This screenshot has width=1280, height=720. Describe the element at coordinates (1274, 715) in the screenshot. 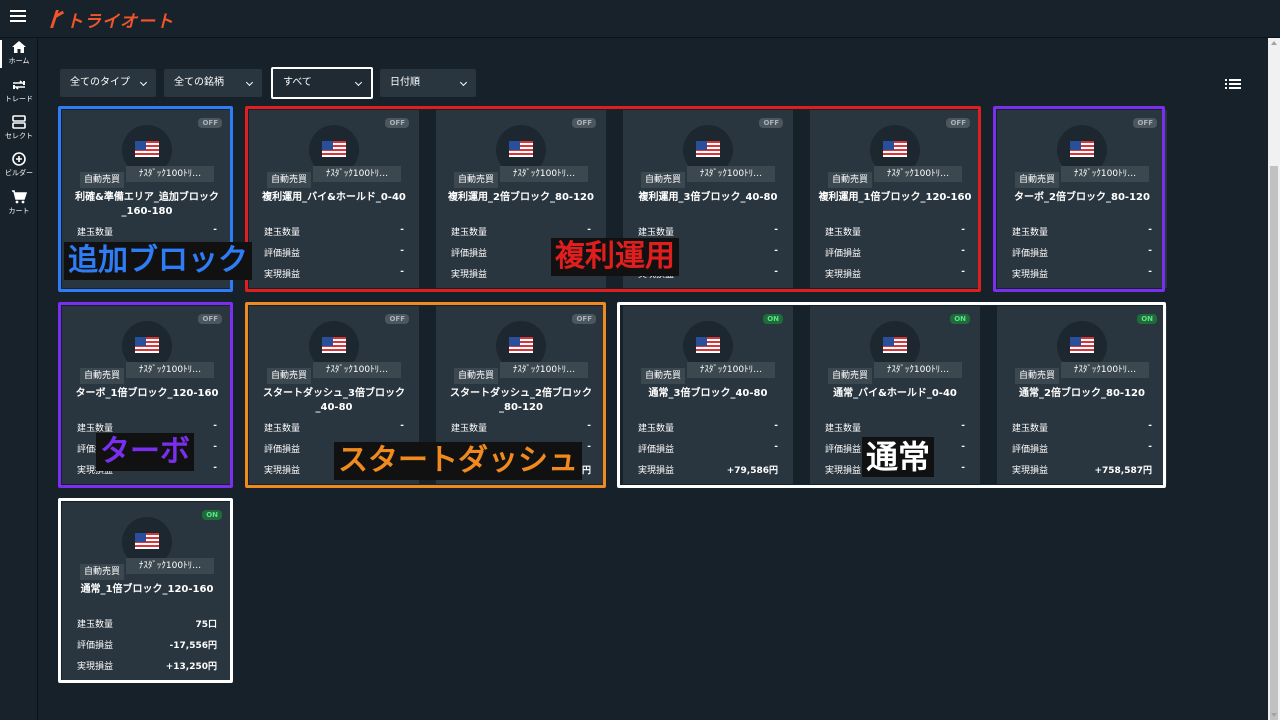

I see `scroll-down-icon` at that location.